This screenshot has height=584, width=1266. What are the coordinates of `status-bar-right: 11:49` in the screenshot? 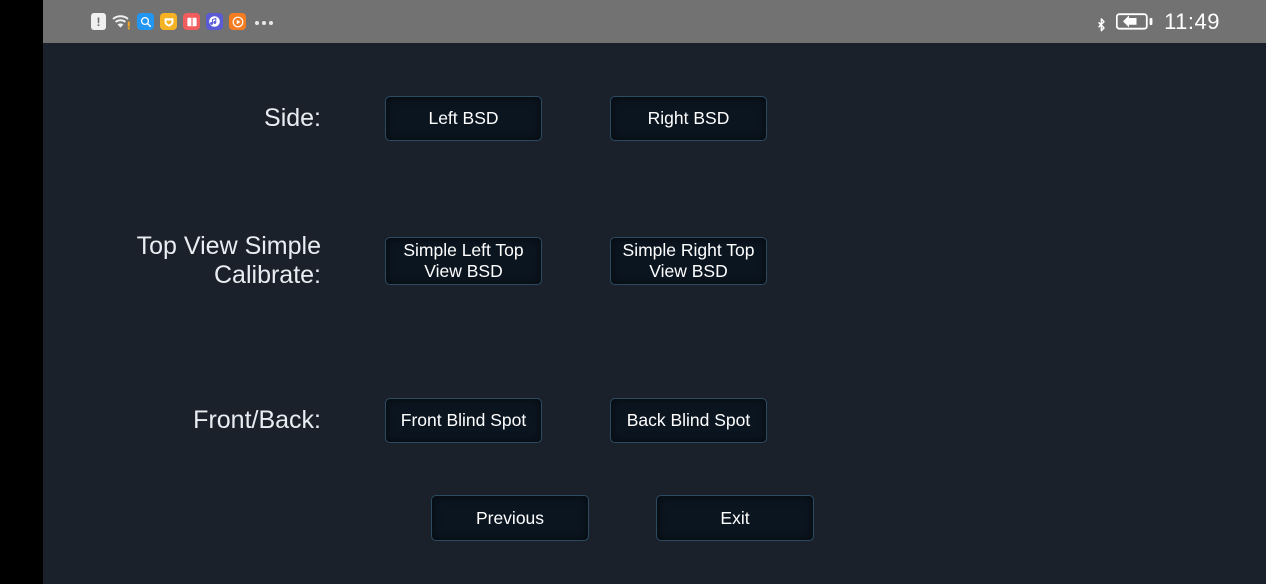 It's located at (1180, 22).